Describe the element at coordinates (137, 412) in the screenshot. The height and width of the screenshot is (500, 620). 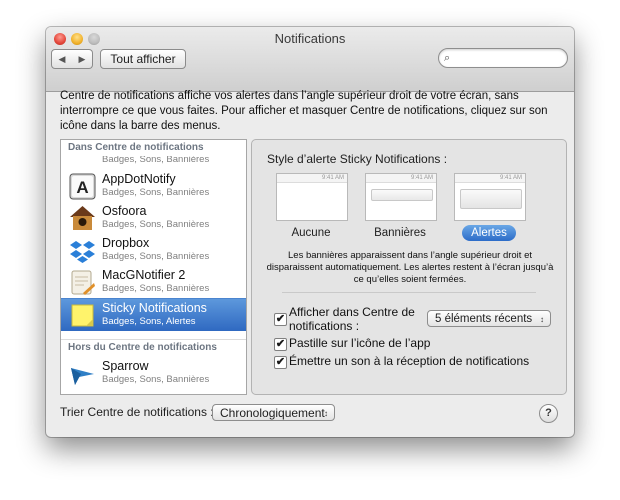
I see `sort-label: Trier Centre de notifications :` at that location.